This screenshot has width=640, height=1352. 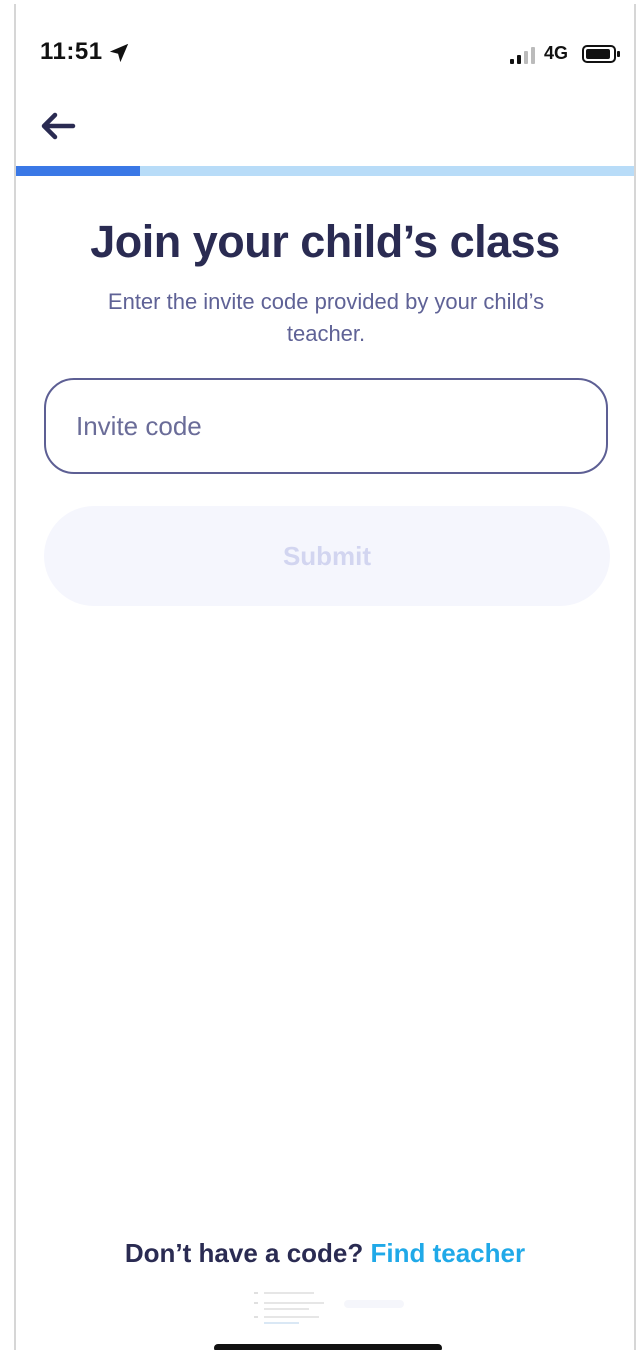 What do you see at coordinates (325, 241) in the screenshot?
I see `page-title: Join your child’s class` at bounding box center [325, 241].